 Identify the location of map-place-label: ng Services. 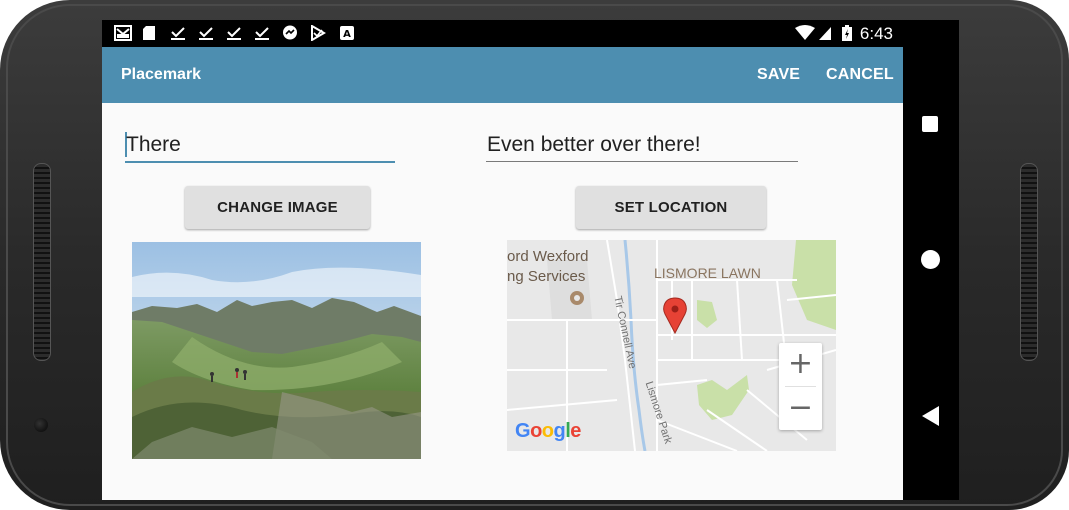
(546, 276).